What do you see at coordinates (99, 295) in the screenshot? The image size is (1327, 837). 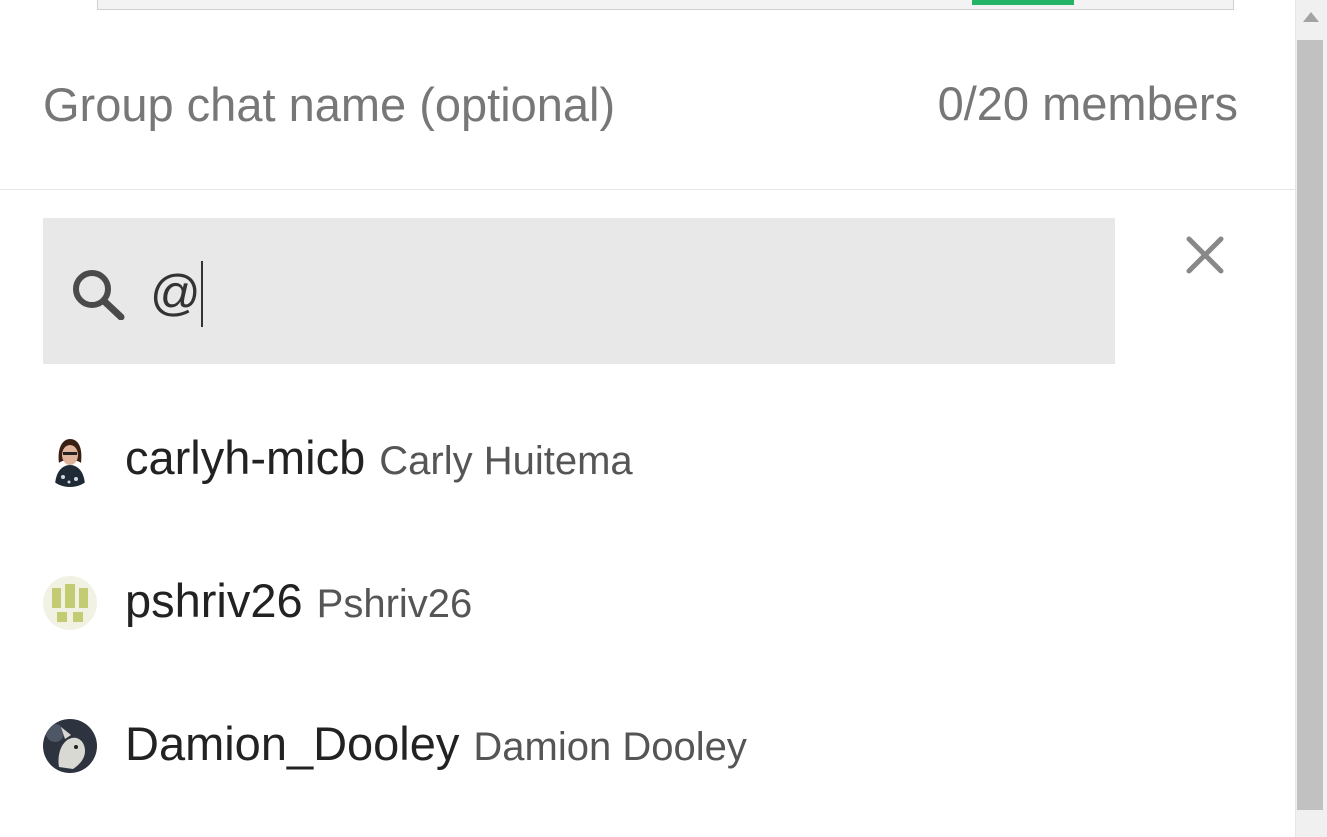 I see `search-icon` at bounding box center [99, 295].